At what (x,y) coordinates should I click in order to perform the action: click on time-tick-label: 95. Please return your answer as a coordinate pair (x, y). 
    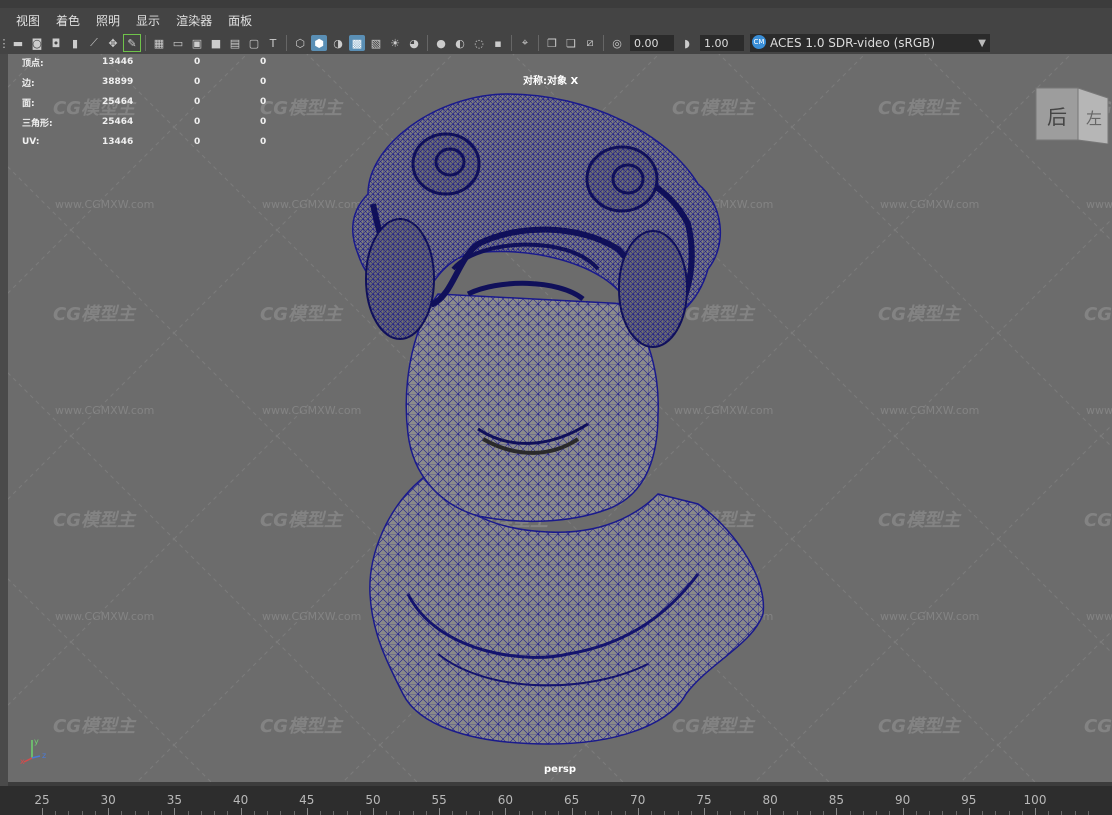
    Looking at the image, I should click on (969, 800).